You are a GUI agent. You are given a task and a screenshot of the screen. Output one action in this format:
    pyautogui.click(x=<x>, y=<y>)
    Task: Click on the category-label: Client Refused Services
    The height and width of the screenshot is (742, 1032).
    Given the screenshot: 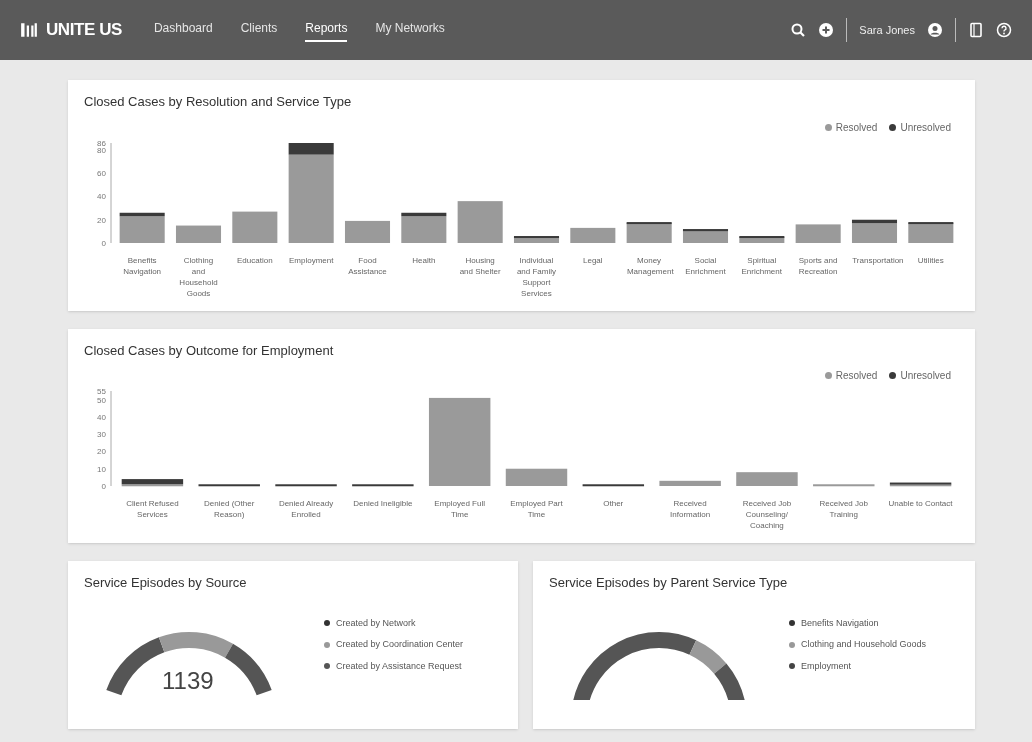 What is the action you would take?
    pyautogui.click(x=152, y=509)
    